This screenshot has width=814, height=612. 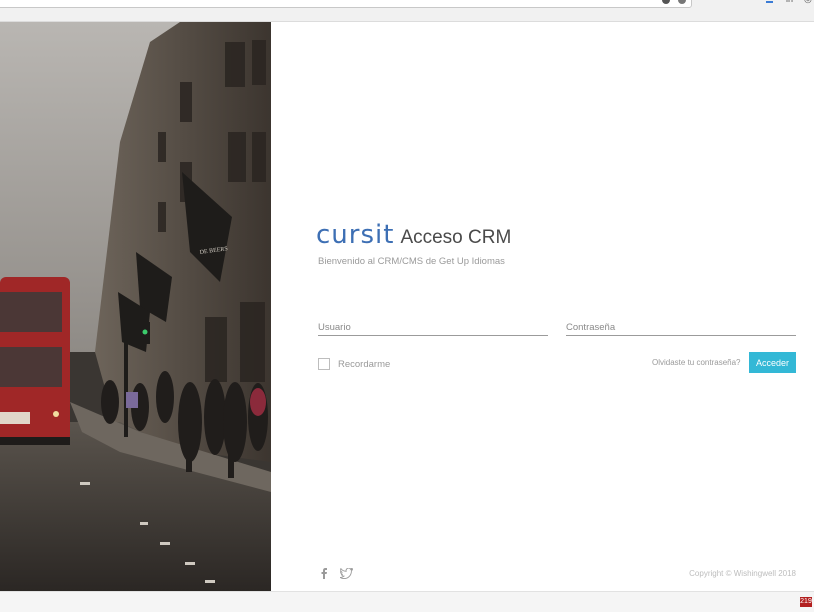 I want to click on remember-label: Recordarme, so click(x=364, y=364).